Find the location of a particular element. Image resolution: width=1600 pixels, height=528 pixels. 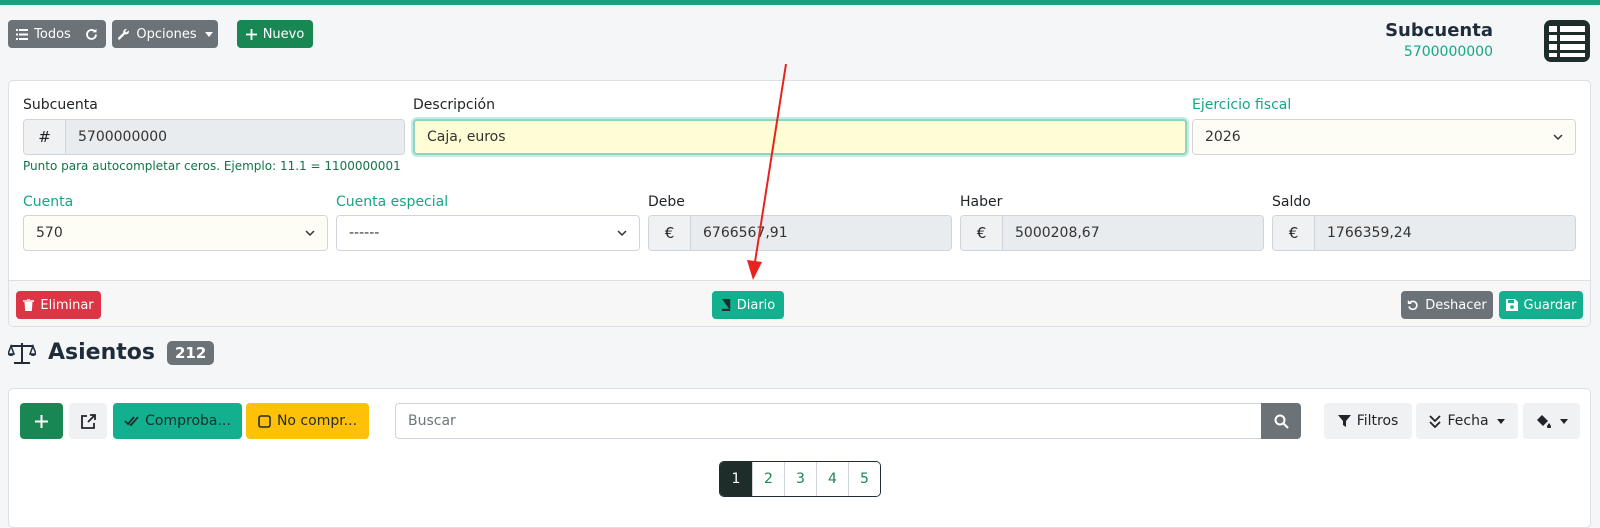

filter-icon is located at coordinates (1344, 421).